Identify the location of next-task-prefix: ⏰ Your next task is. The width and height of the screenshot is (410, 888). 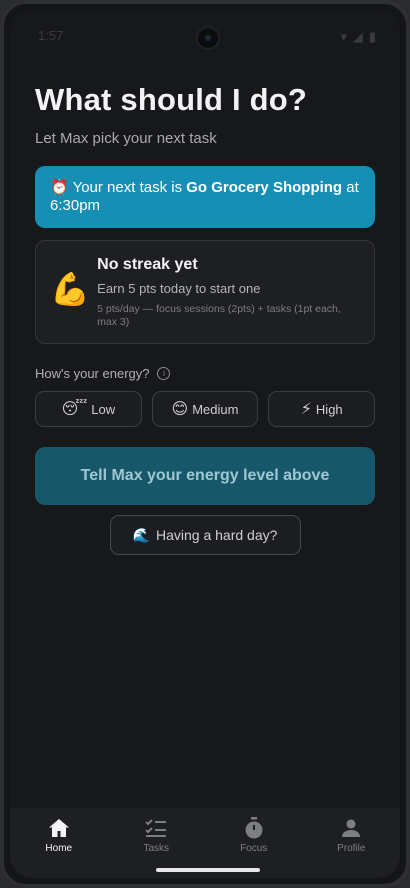
(118, 187).